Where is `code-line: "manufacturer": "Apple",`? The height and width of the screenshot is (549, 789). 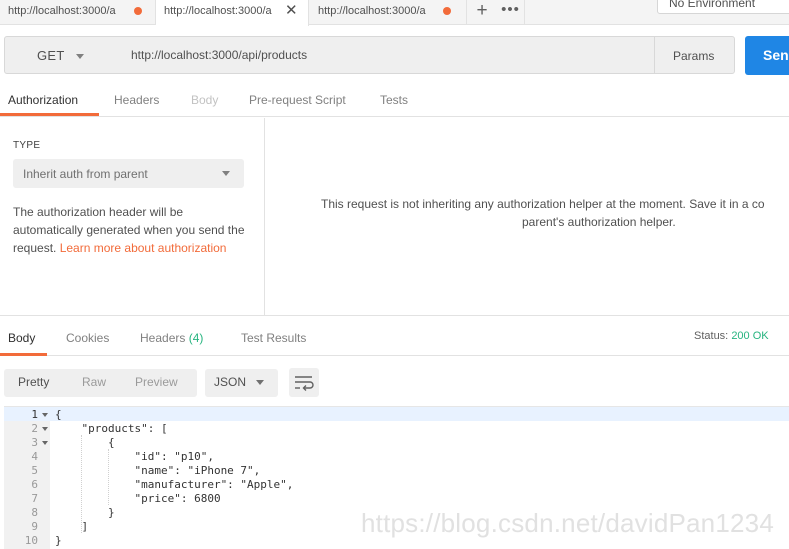
code-line: "manufacturer": "Apple", is located at coordinates (174, 484).